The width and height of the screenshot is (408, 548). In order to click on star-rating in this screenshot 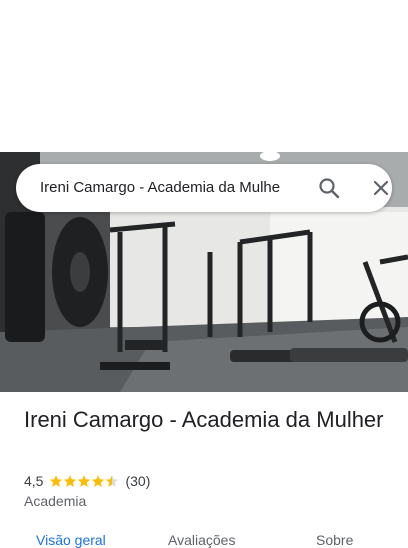, I will do `click(84, 481)`.